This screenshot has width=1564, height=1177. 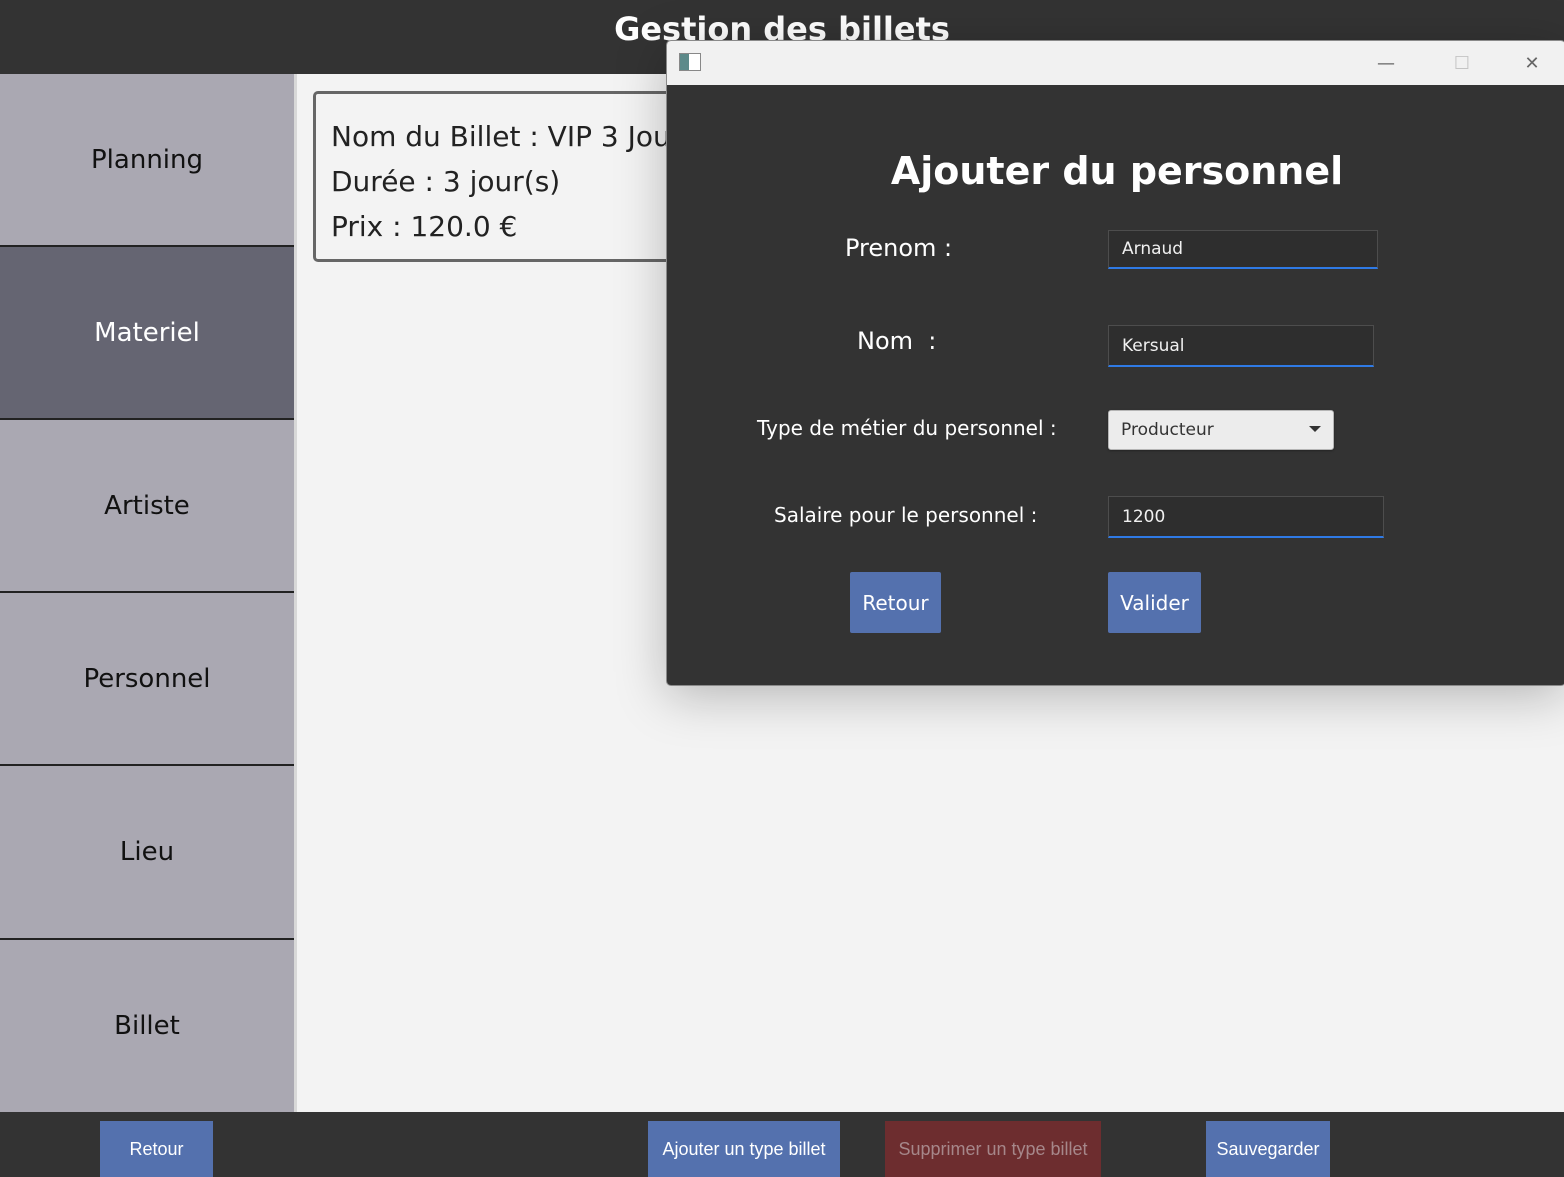 I want to click on delete-ticket-type-button: Supprimer un type billet, so click(x=993, y=1149).